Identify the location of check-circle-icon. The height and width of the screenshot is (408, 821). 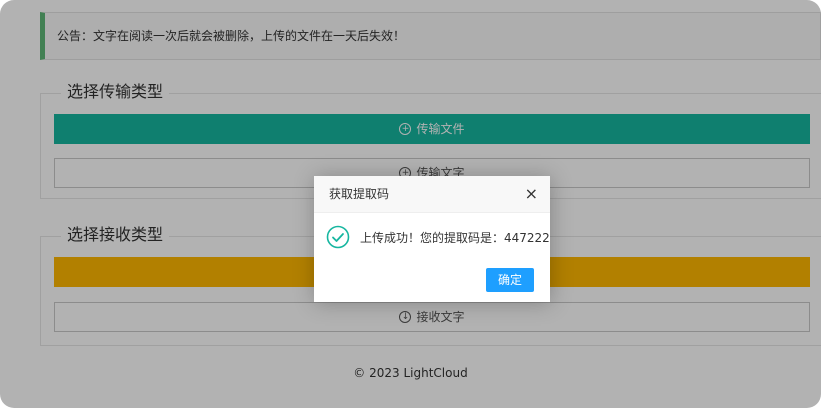
(338, 237).